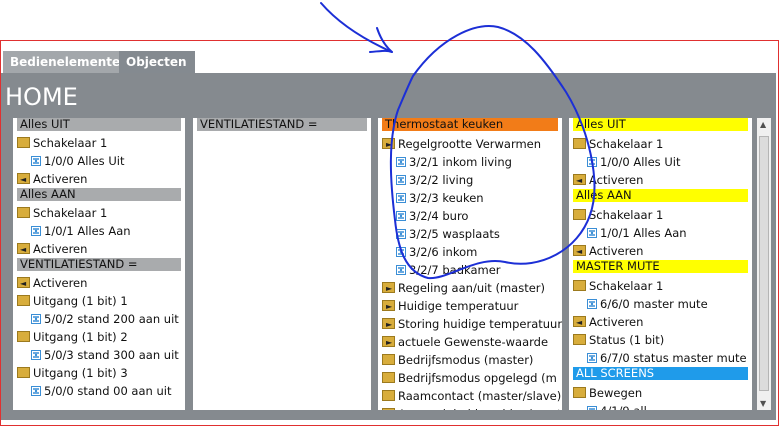 Image resolution: width=779 pixels, height=426 pixels. What do you see at coordinates (45, 124) in the screenshot?
I see `group-header-label: Alles UIT` at bounding box center [45, 124].